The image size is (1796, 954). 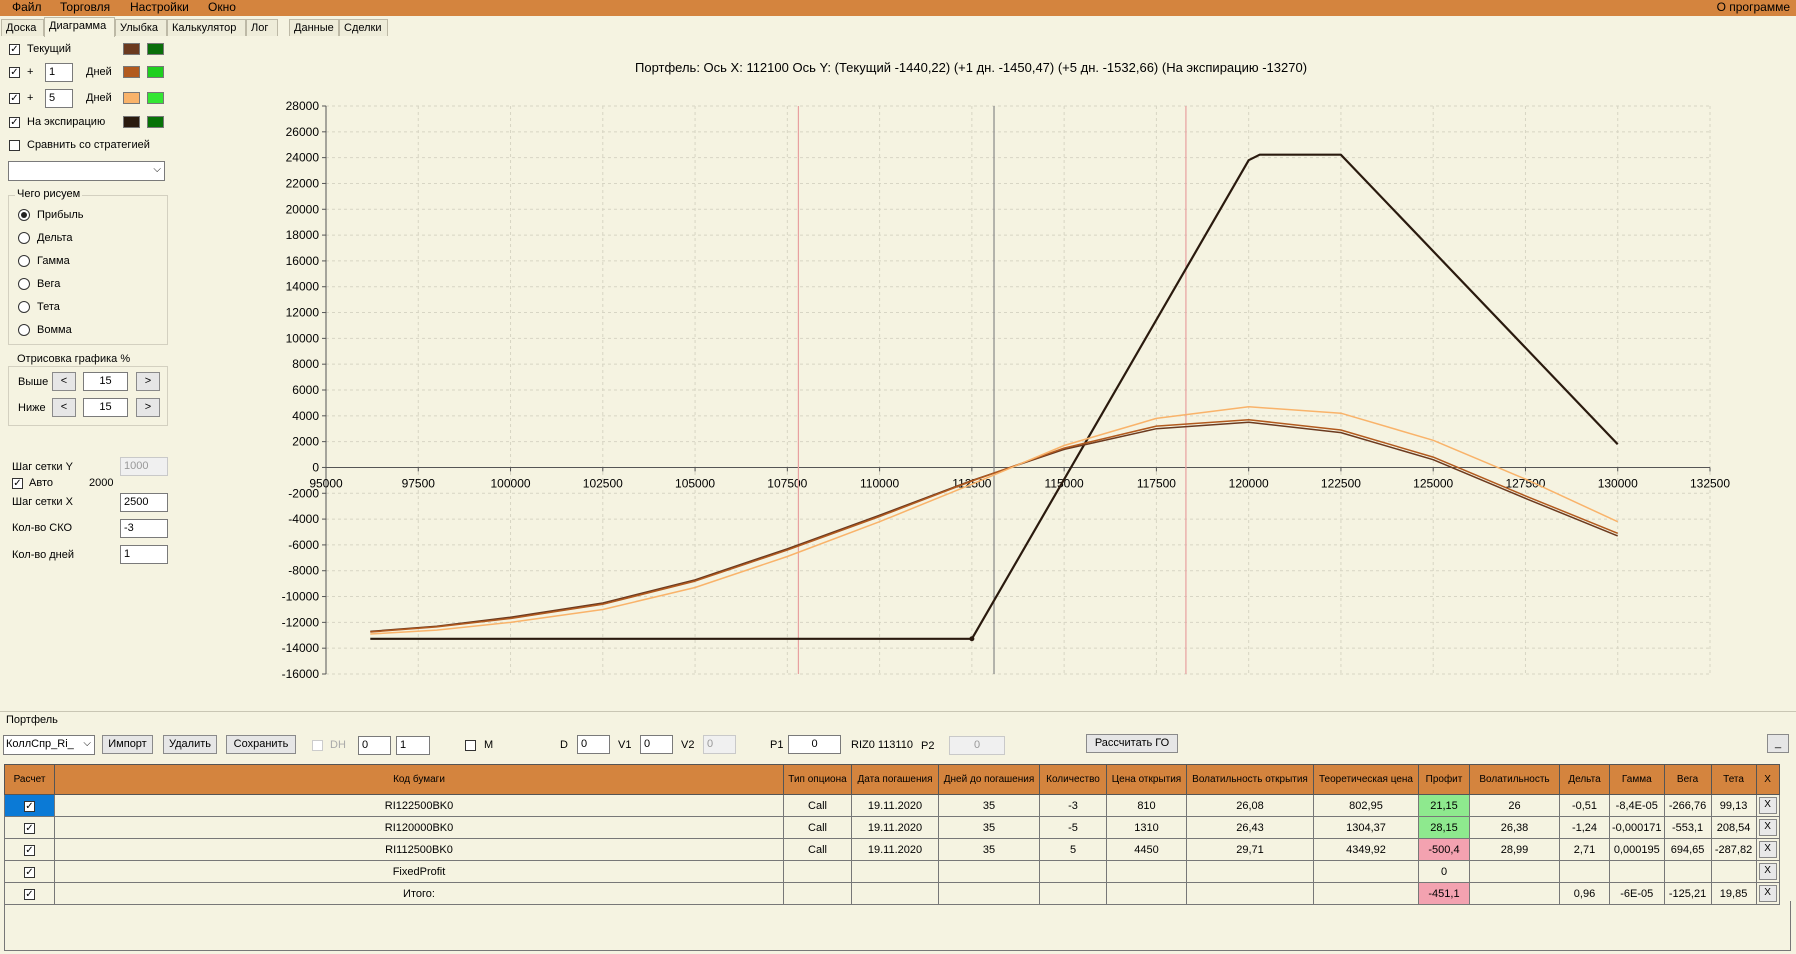 What do you see at coordinates (87, 743) in the screenshot?
I see `chevron-down-icon: ⌵` at bounding box center [87, 743].